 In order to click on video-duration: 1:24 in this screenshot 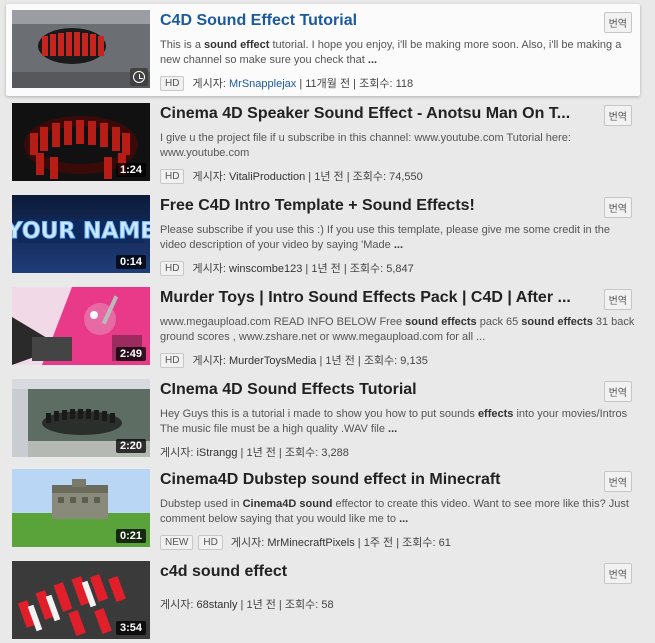, I will do `click(130, 170)`.